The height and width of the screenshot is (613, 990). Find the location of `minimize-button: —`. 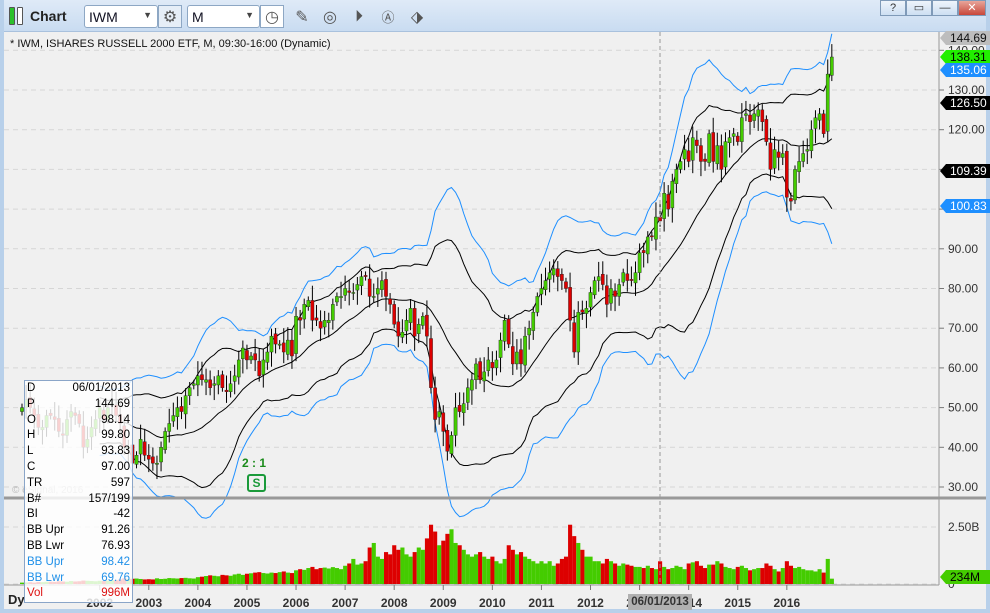

minimize-button: — is located at coordinates (945, 8).